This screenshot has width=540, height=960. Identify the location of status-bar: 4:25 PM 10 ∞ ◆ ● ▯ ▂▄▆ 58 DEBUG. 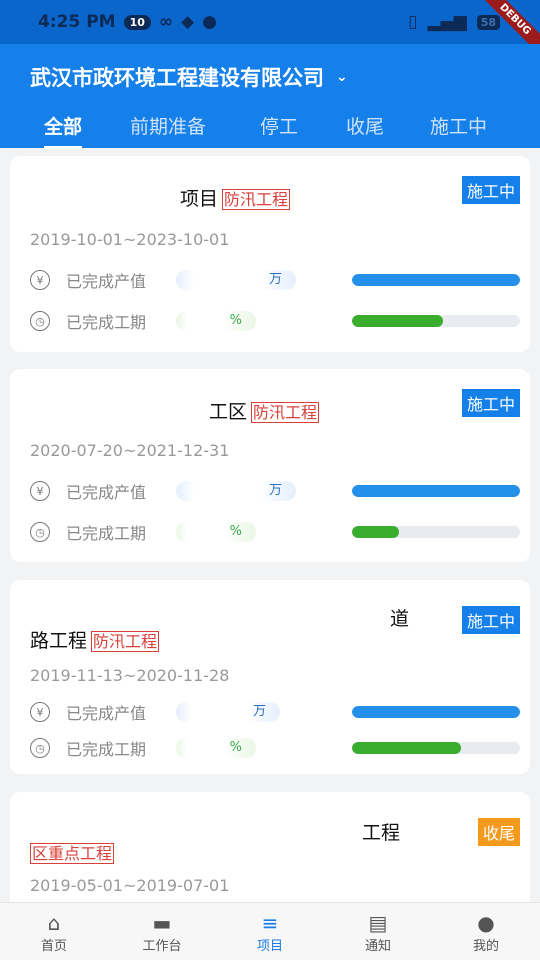
(270, 32).